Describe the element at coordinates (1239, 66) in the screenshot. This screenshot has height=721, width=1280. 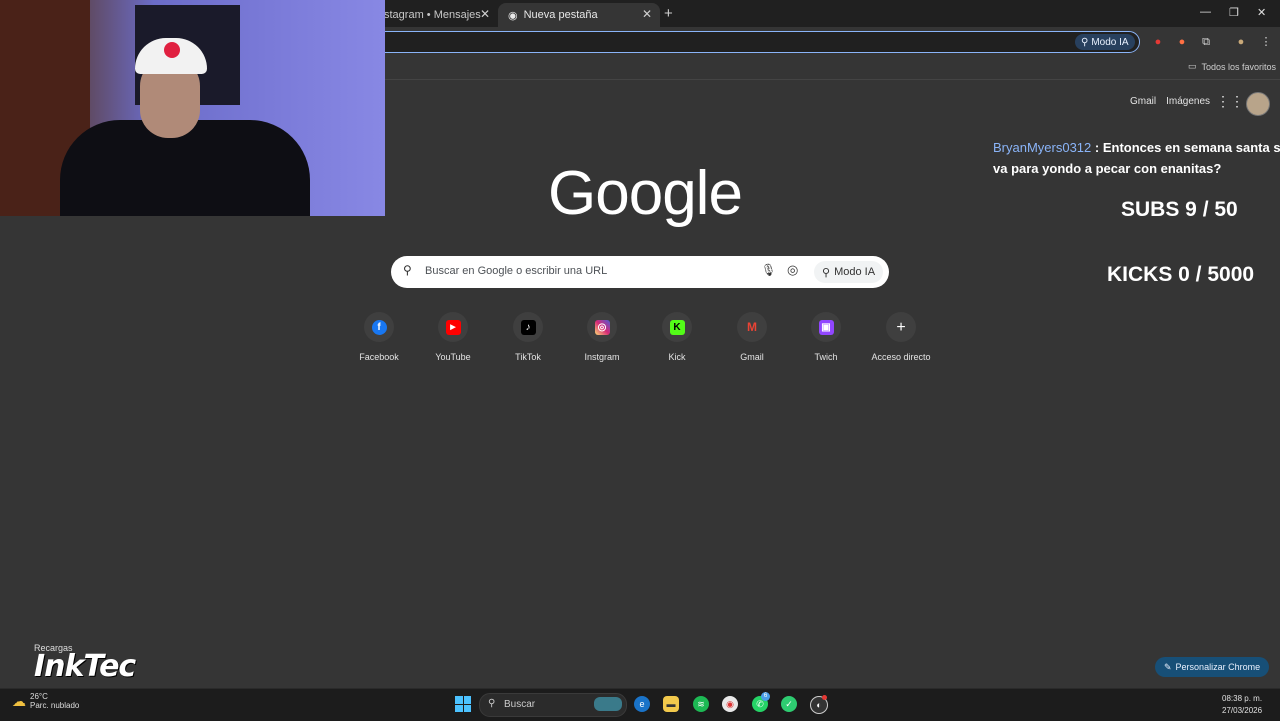
I see `all-bookmarks-label: Todos los favoritos` at that location.